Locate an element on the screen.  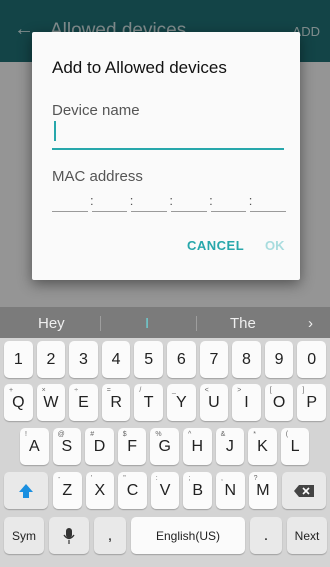
key-label: 1 is located at coordinates (18, 359).